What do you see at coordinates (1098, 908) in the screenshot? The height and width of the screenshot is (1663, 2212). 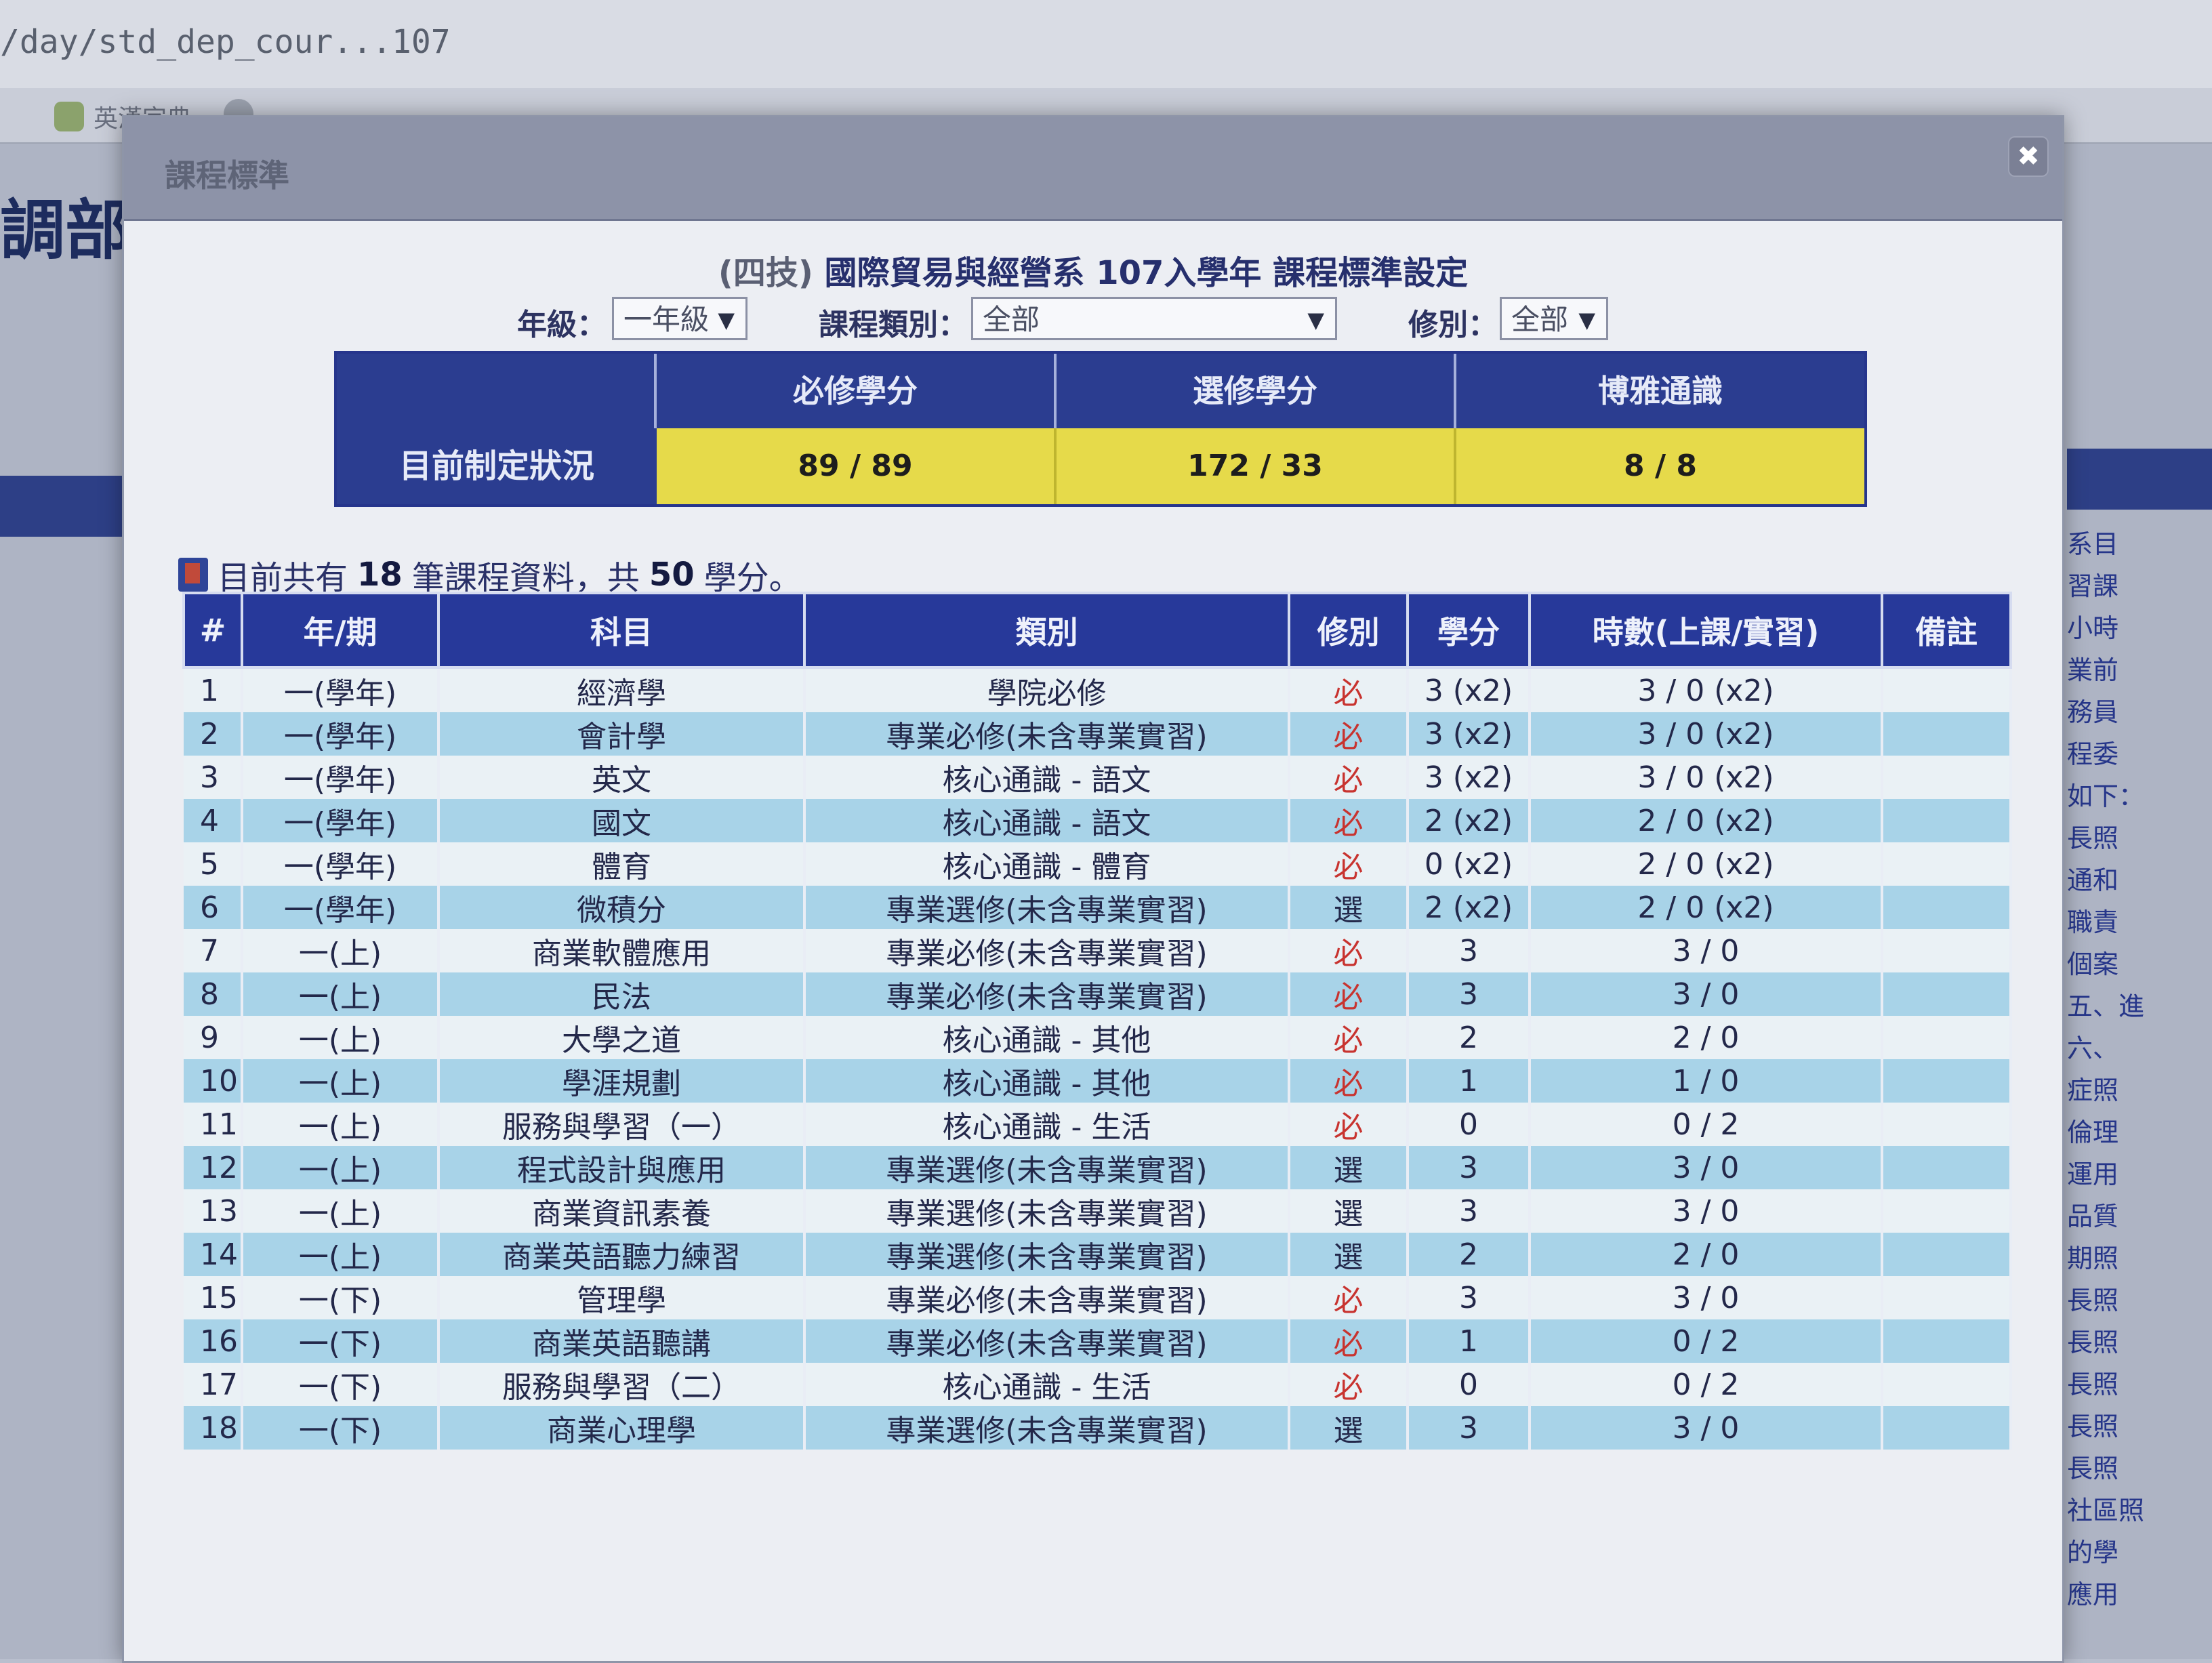 I see `table-row: 6 一(學年) 微積分 專業選修(未含專業實習) 選 2 (x2) 2 / 0 (x2)` at bounding box center [1098, 908].